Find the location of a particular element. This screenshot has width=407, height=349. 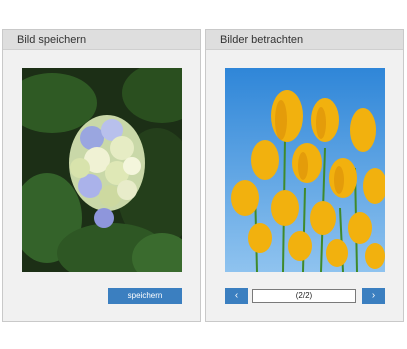

save-button: speichern is located at coordinates (145, 296).